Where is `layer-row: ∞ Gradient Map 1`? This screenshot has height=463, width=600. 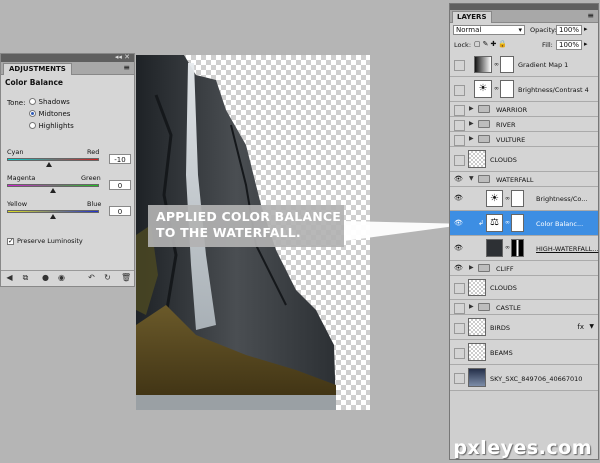 layer-row: ∞ Gradient Map 1 is located at coordinates (524, 65).